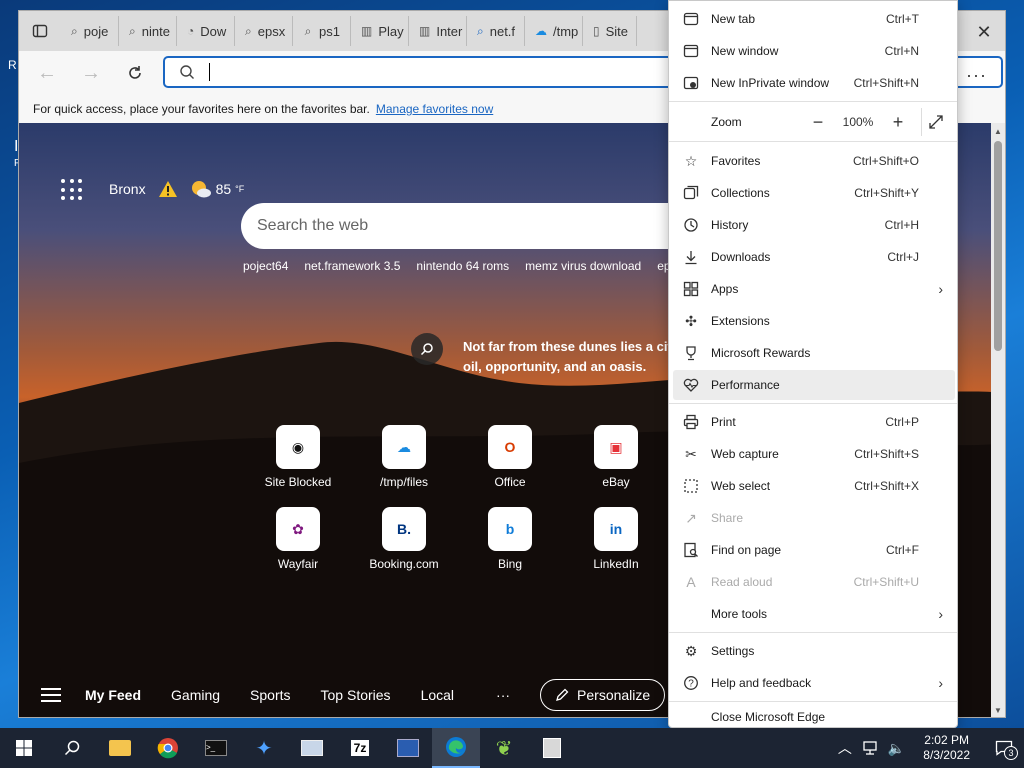 The height and width of the screenshot is (768, 1024). What do you see at coordinates (298, 457) in the screenshot?
I see `quick-link-tile: ◉ Site Blocked` at bounding box center [298, 457].